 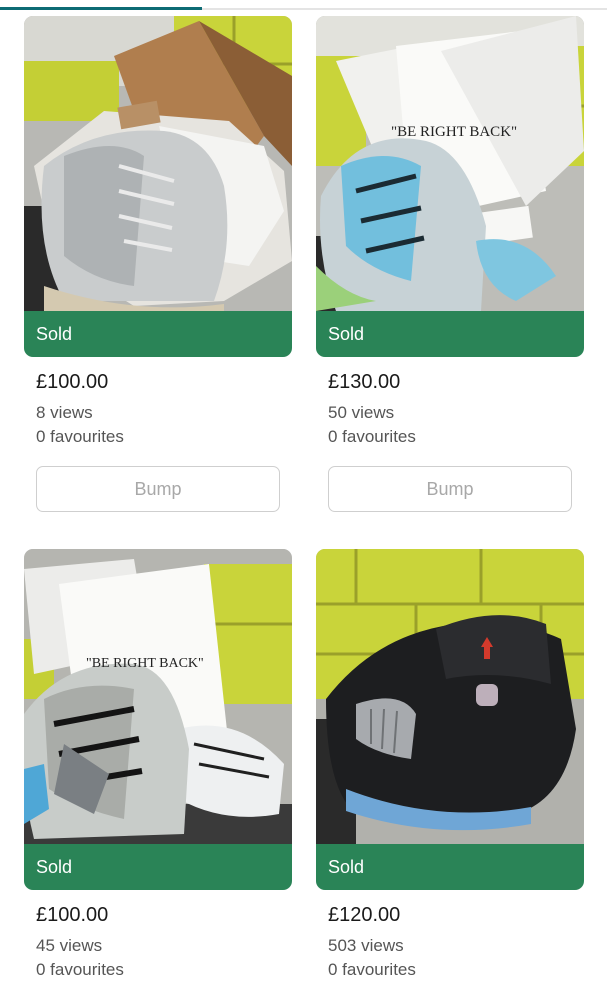 What do you see at coordinates (366, 945) in the screenshot?
I see `listing-views: 503 views` at bounding box center [366, 945].